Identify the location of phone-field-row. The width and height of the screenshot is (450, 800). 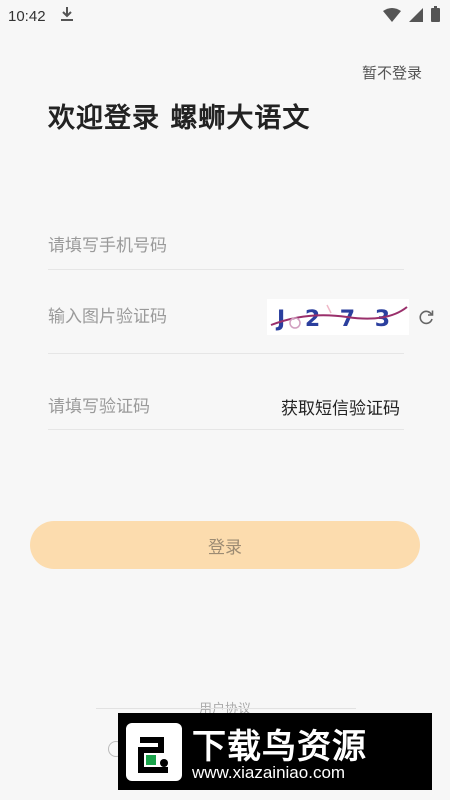
(226, 246).